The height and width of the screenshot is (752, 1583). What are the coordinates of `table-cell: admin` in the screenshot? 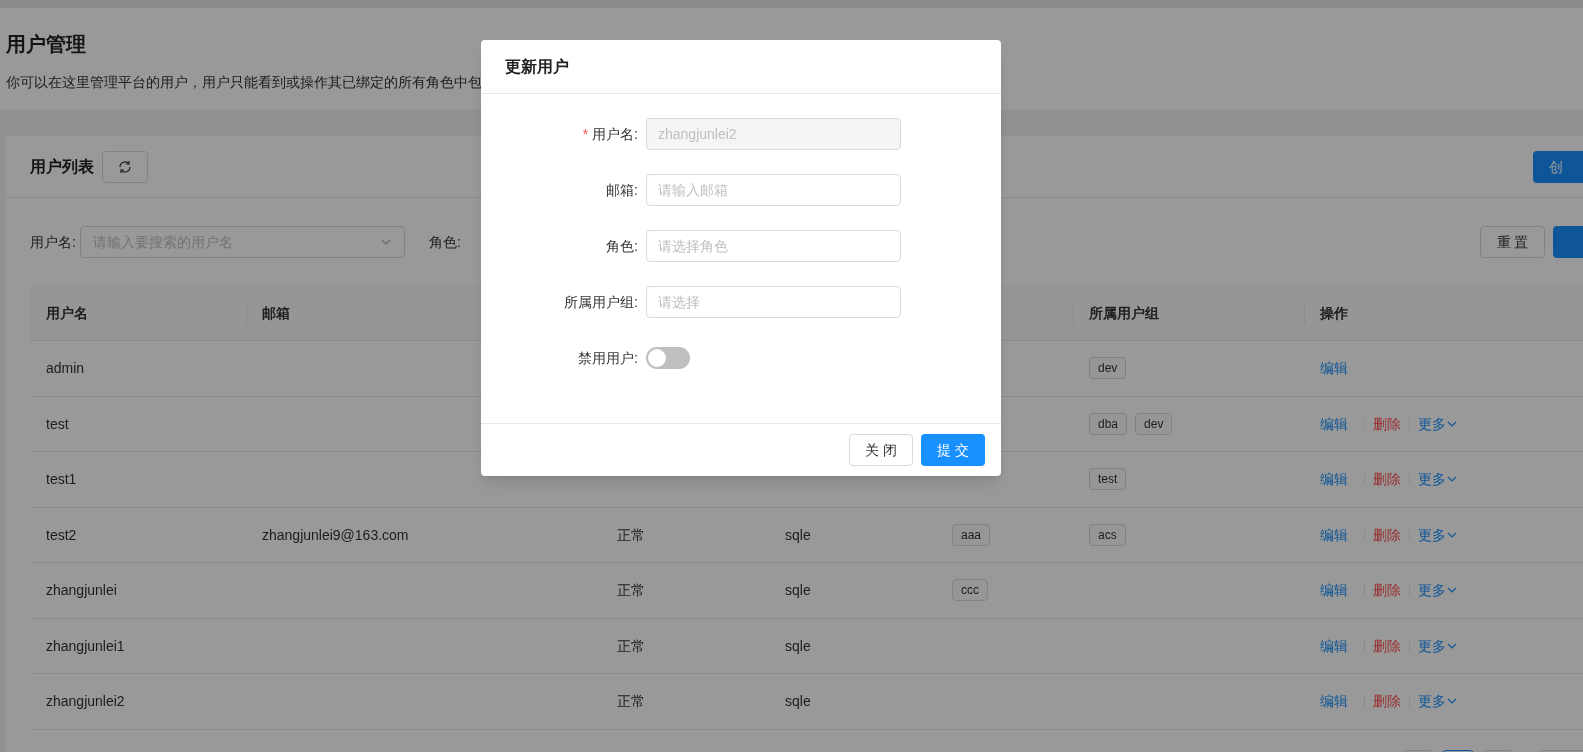 It's located at (65, 368).